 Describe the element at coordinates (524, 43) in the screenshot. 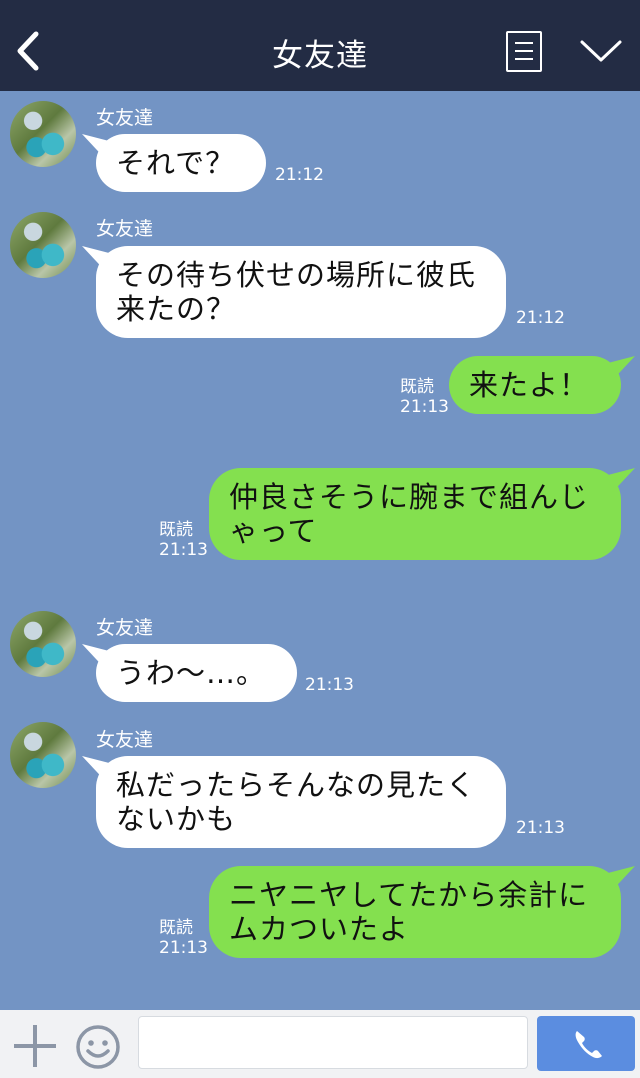

I see `menu-icon` at that location.